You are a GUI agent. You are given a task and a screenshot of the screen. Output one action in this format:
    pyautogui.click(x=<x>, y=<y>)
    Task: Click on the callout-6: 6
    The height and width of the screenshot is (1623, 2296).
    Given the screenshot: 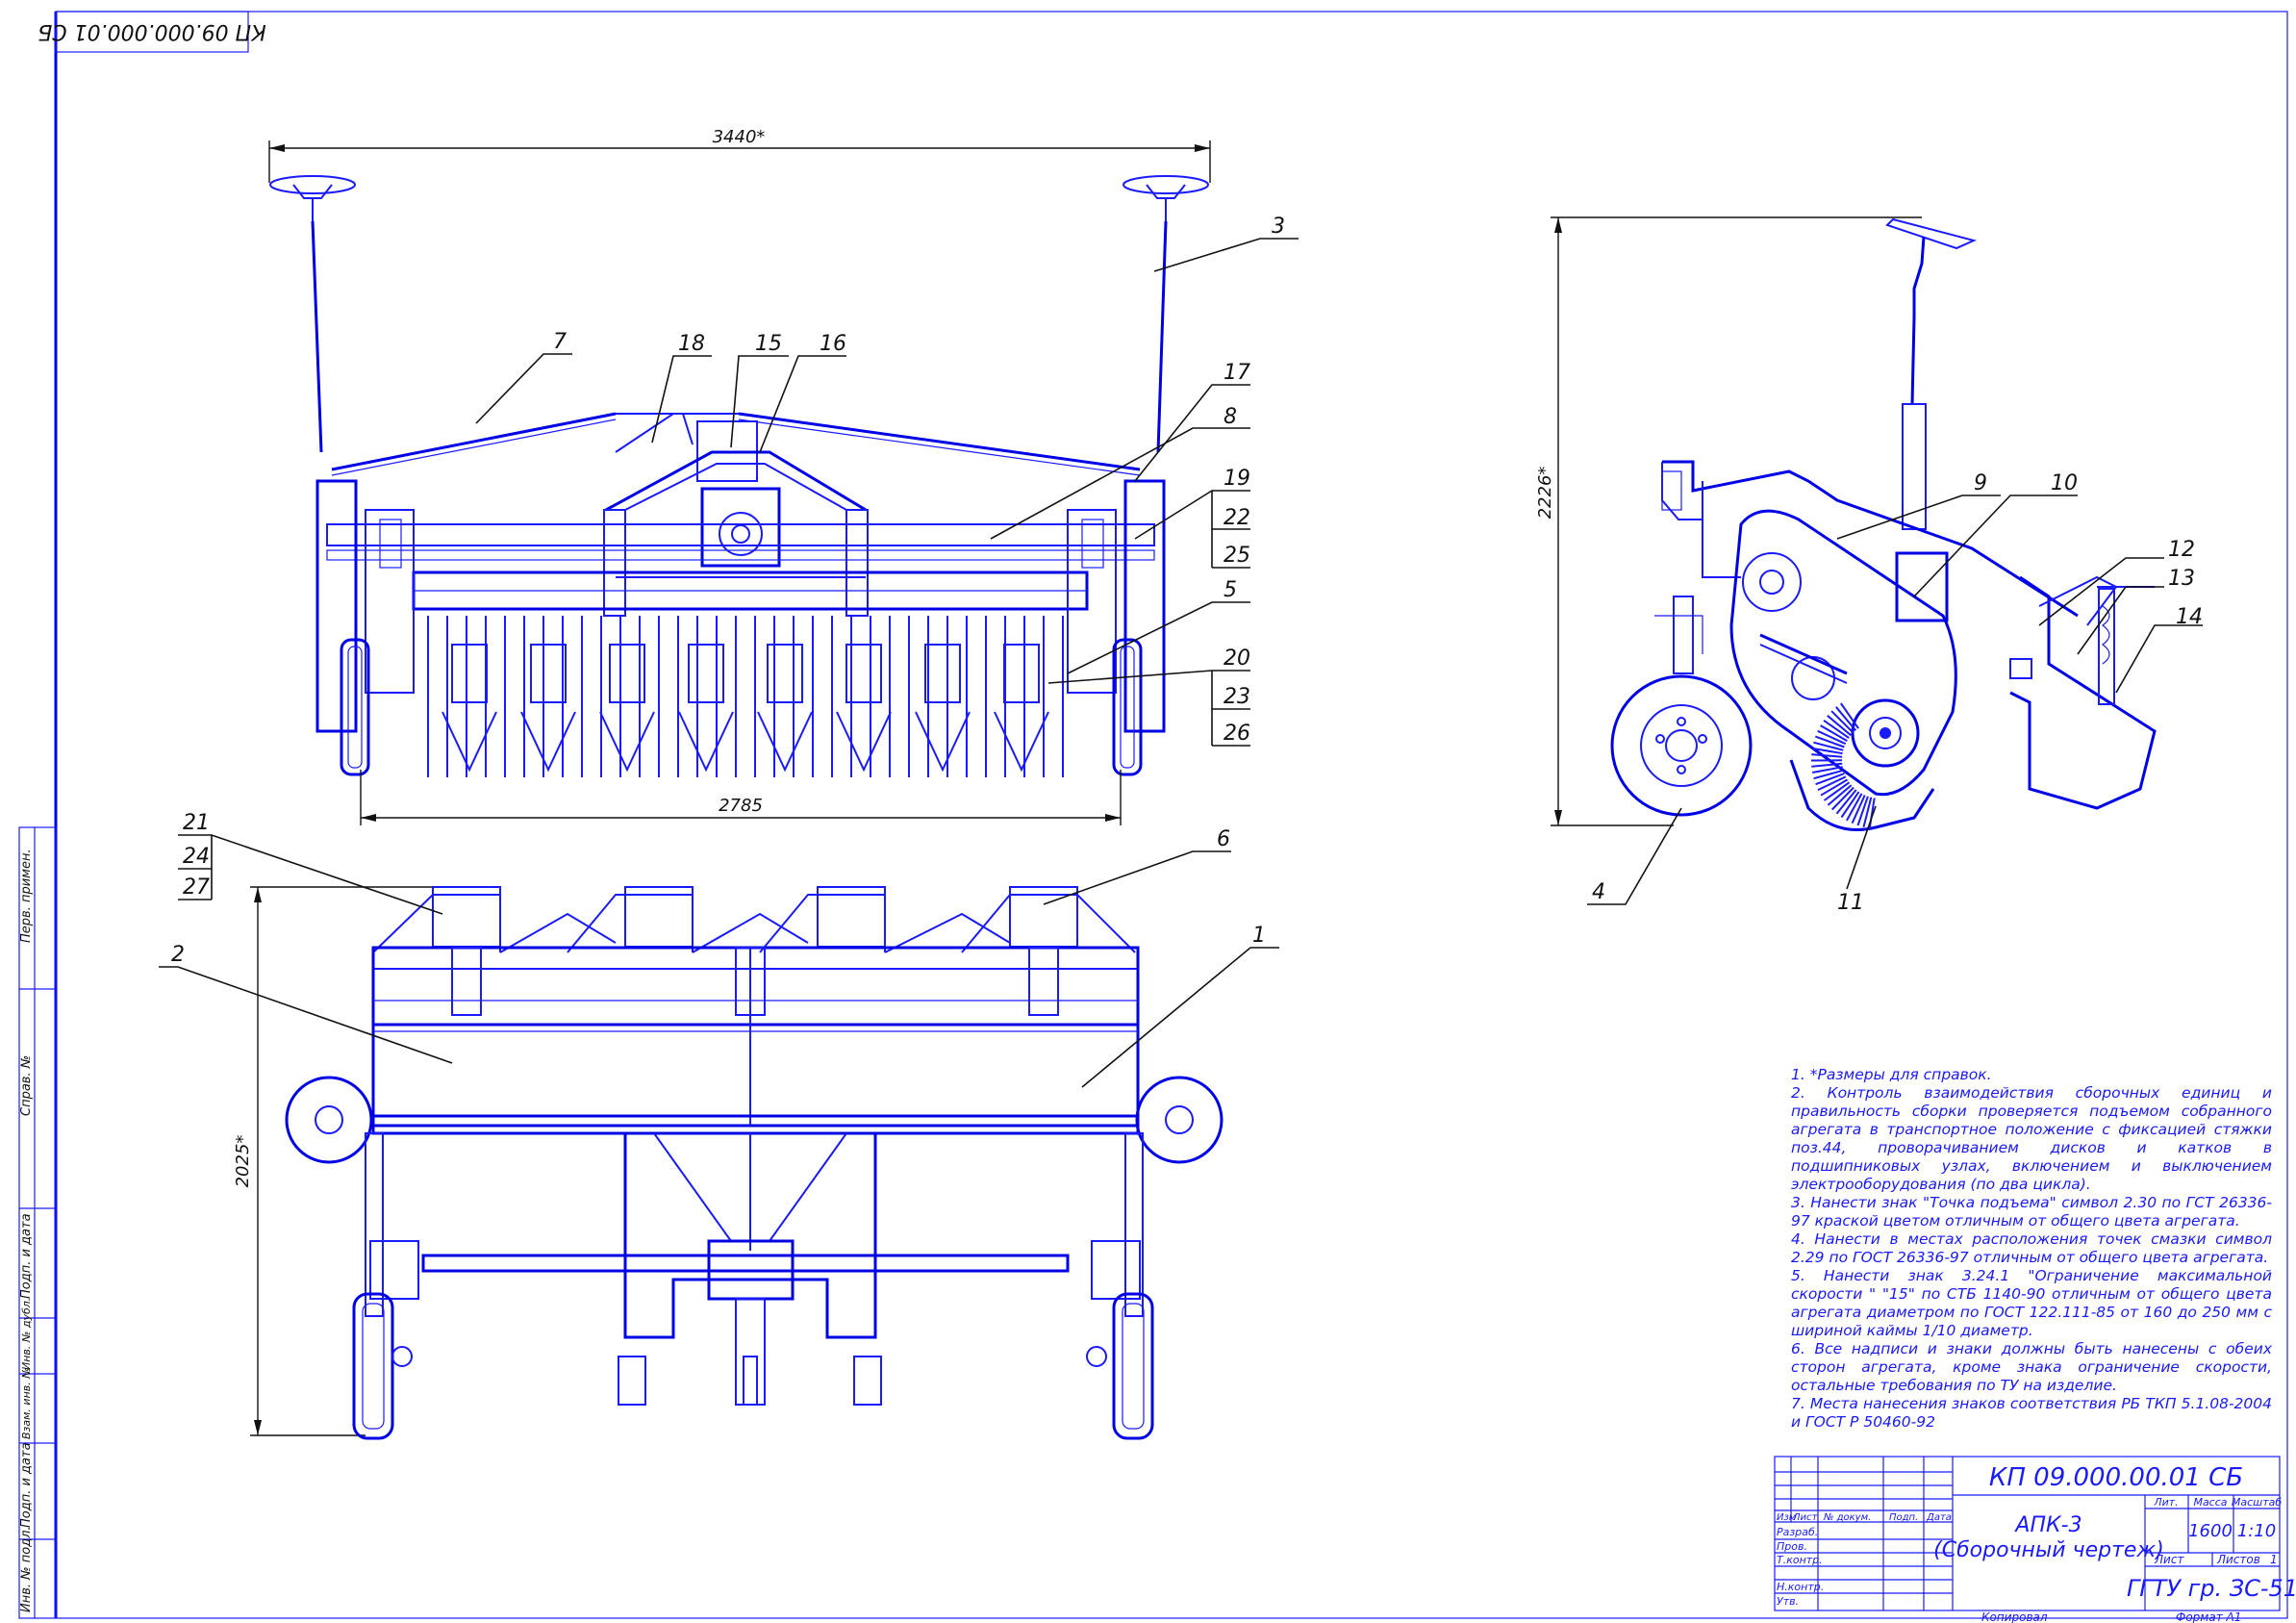 What is the action you would take?
    pyautogui.click(x=1223, y=839)
    